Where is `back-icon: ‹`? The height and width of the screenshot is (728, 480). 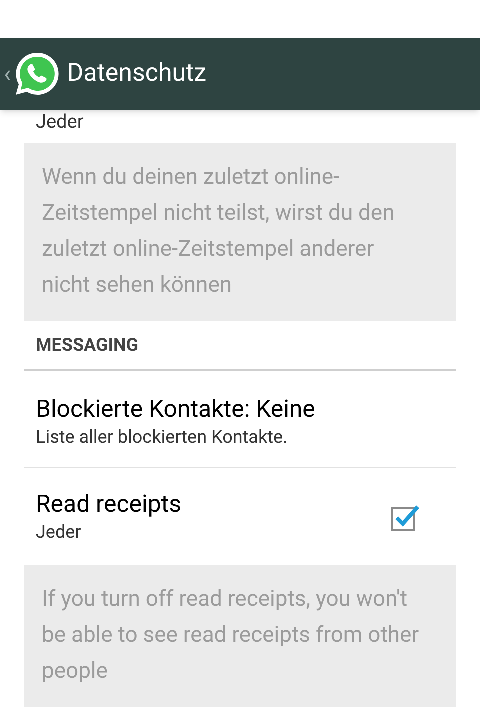 back-icon: ‹ is located at coordinates (8, 74).